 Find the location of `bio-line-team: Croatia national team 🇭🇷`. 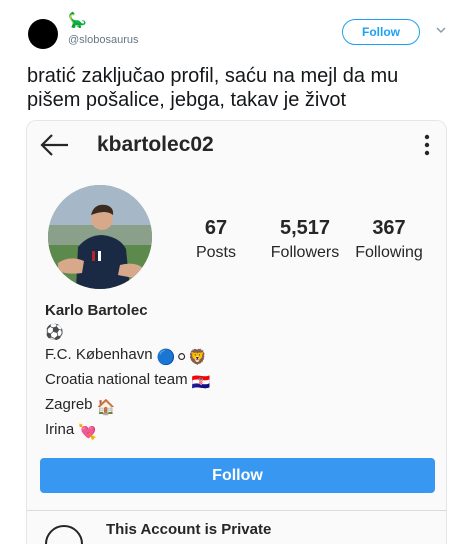

bio-line-team: Croatia national team 🇭🇷 is located at coordinates (127, 381).